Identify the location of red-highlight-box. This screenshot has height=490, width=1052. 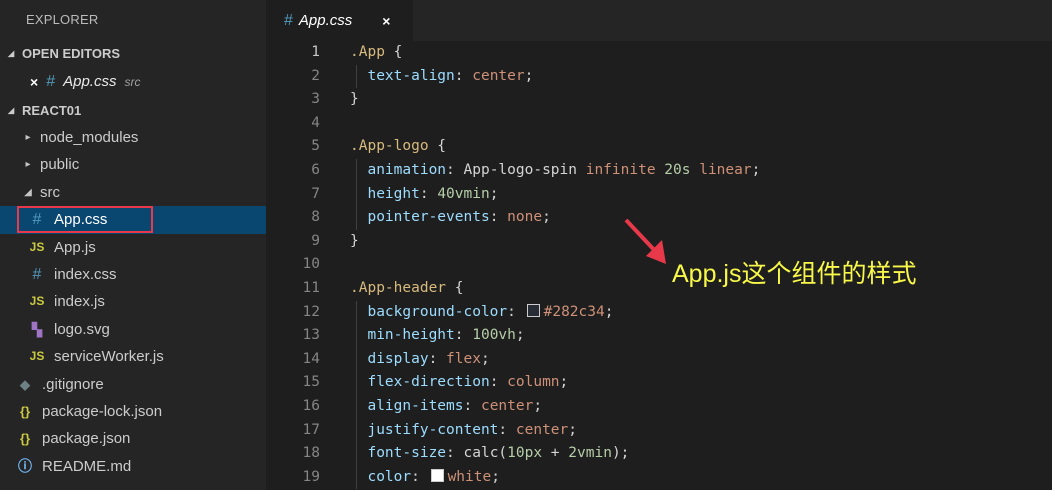
(85, 220).